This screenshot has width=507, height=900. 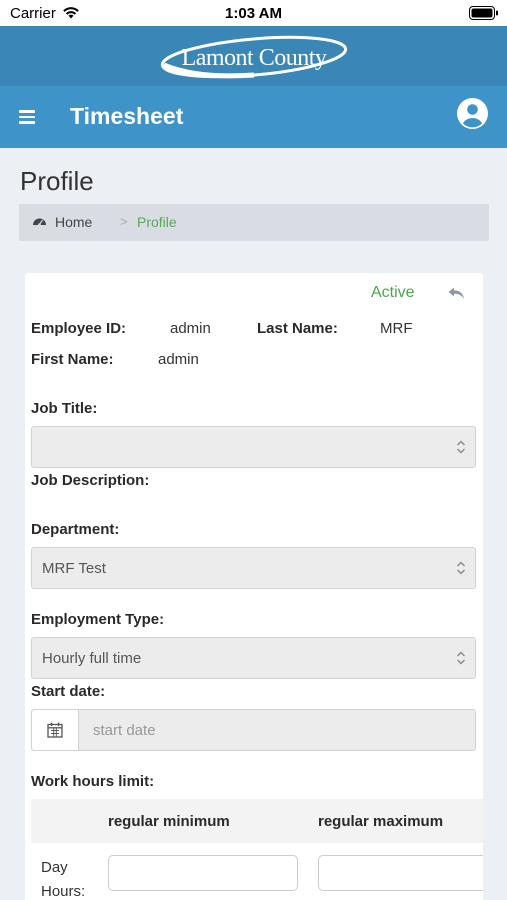 What do you see at coordinates (396, 328) in the screenshot?
I see `last-name-value: MRF` at bounding box center [396, 328].